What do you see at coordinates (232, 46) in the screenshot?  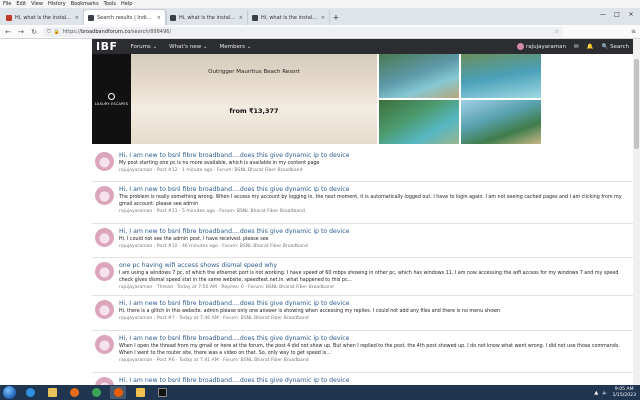 I see `nav-members-label: Members` at bounding box center [232, 46].